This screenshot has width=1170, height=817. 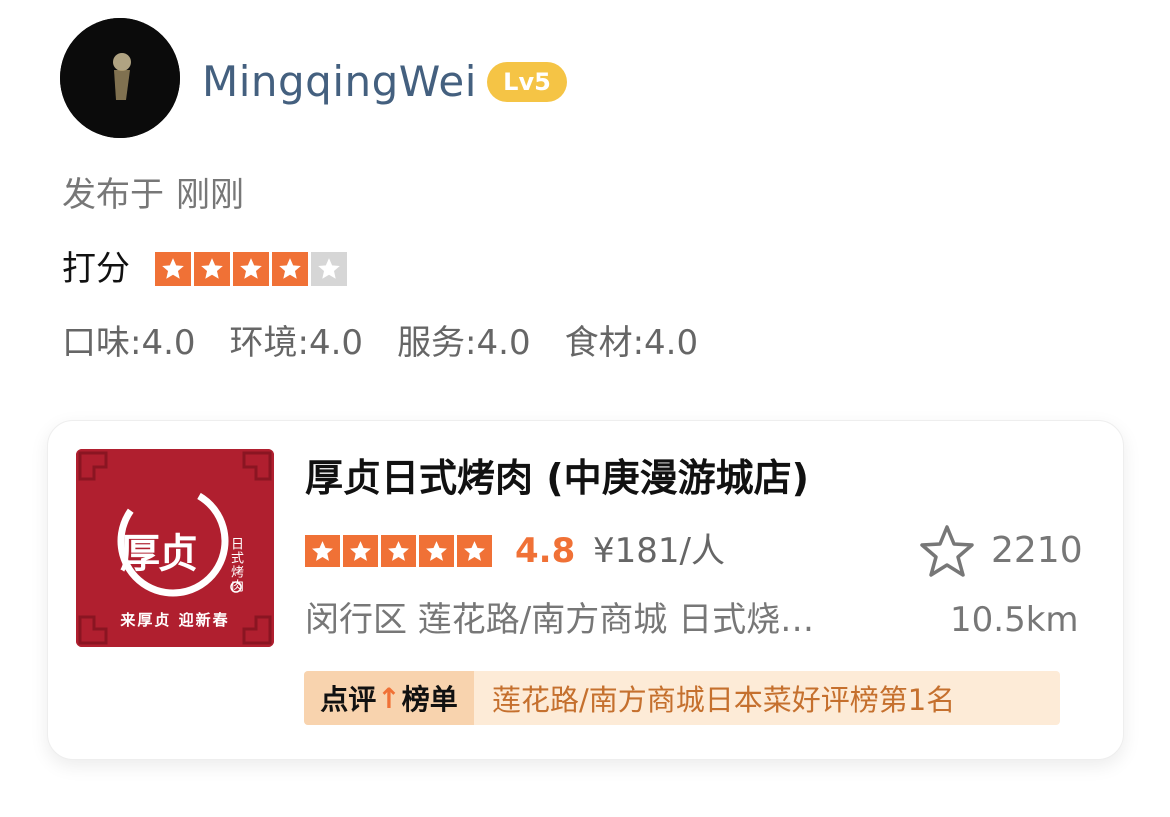 I want to click on thumb-logo-text: 厚贞, so click(x=159, y=554).